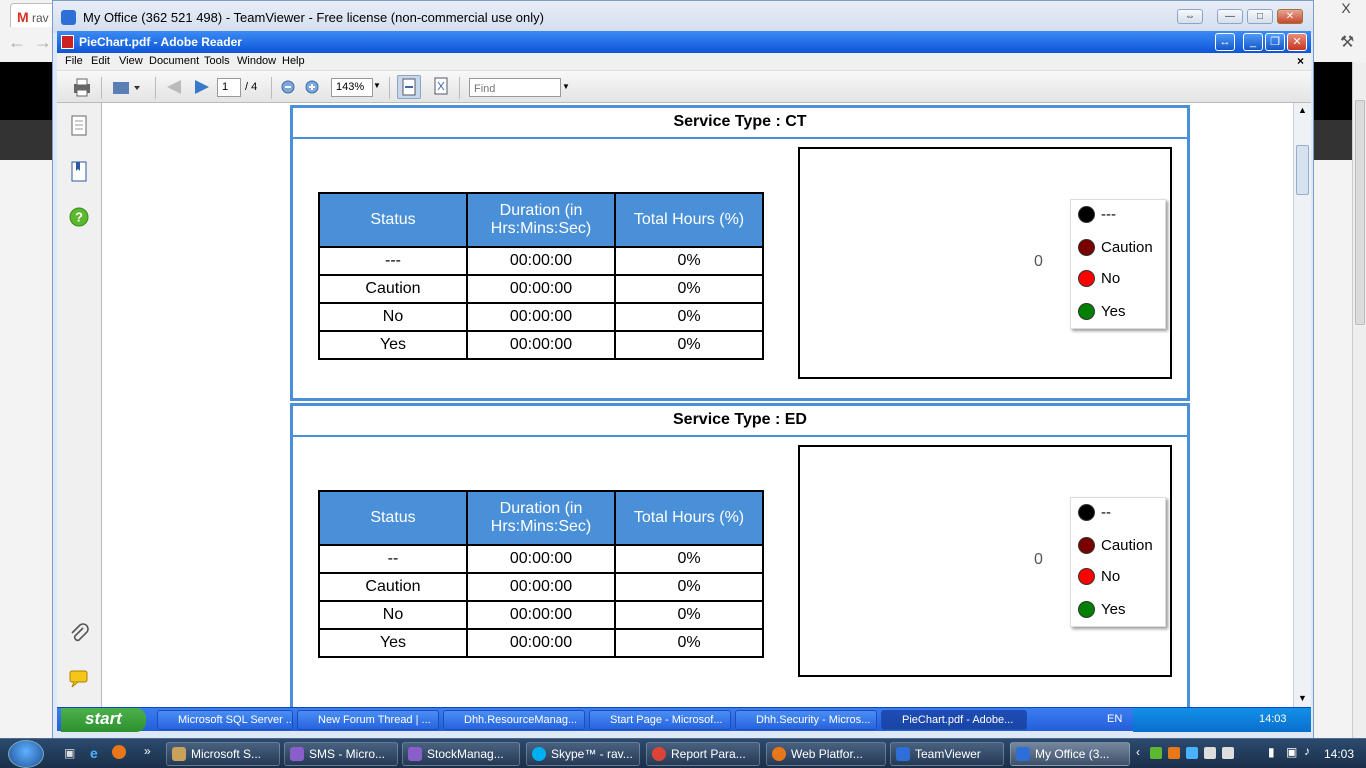 This screenshot has height=768, width=1366. What do you see at coordinates (1302, 110) in the screenshot?
I see `scroll-up-icon: ▲` at bounding box center [1302, 110].